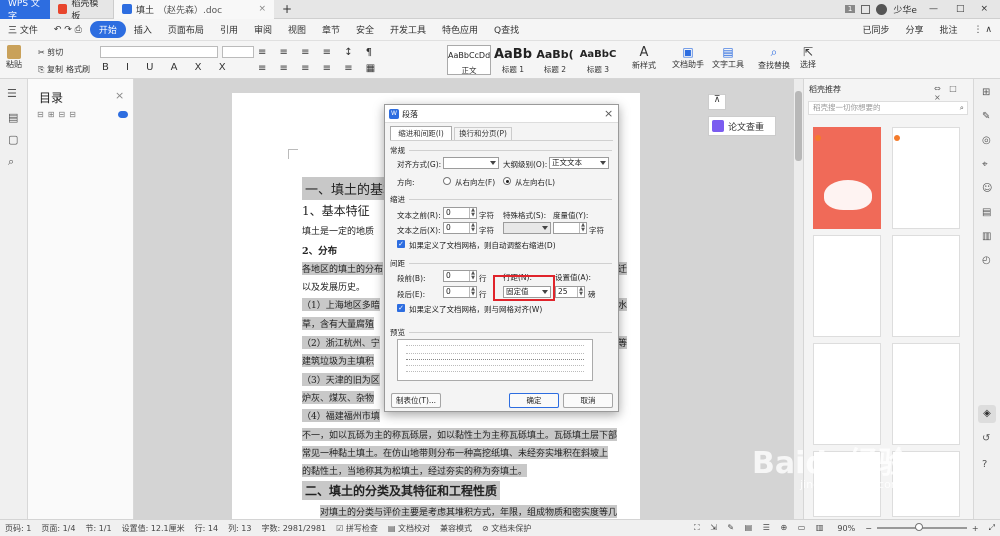 This screenshot has height=536, width=1000. I want to click on find-replace-button: ⌕ 查找替换, so click(774, 58).